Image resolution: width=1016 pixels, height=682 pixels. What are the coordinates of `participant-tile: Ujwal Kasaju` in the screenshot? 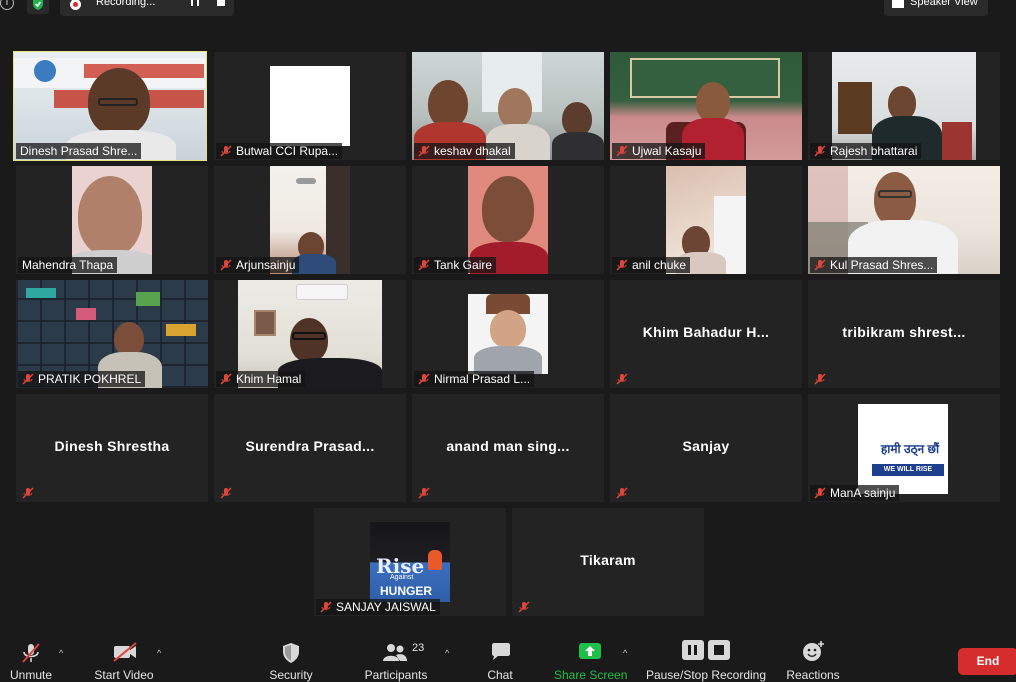 It's located at (706, 106).